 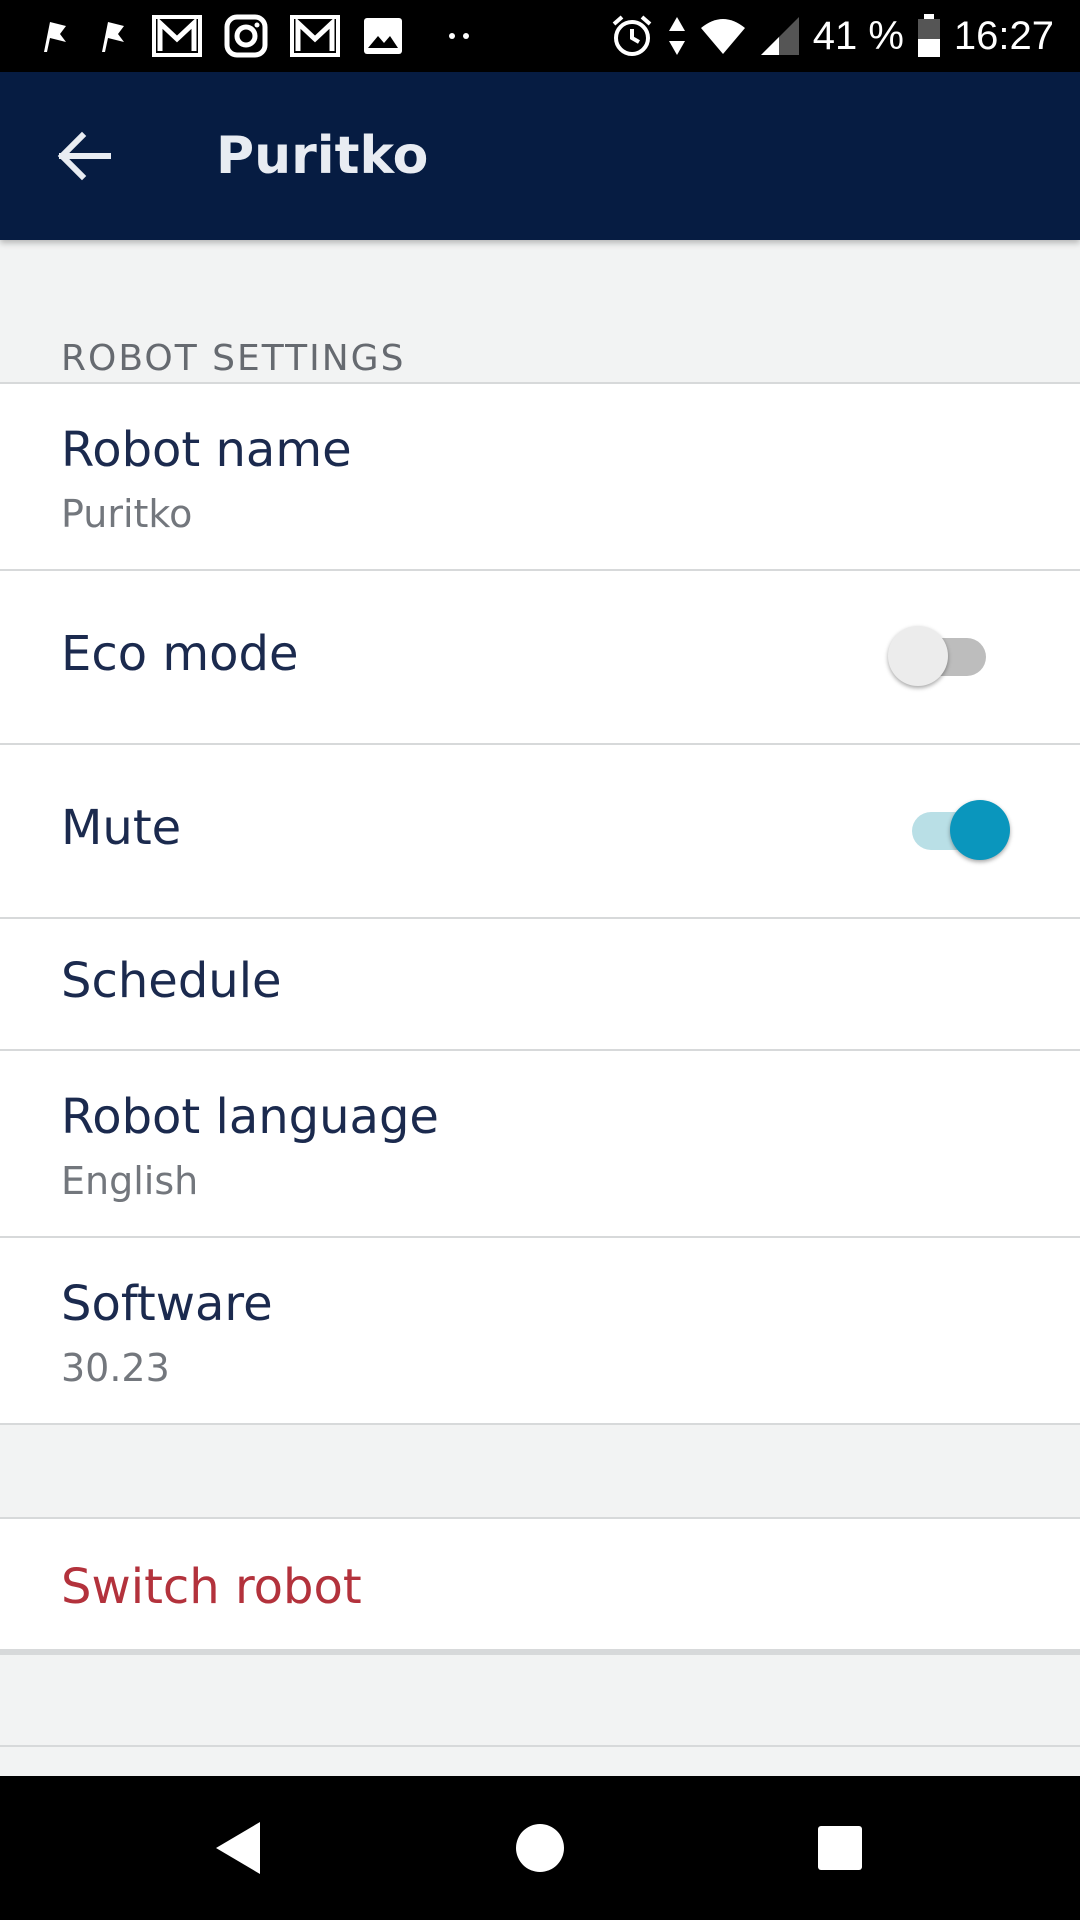 What do you see at coordinates (540, 658) in the screenshot?
I see `eco-mode-row: Eco mode` at bounding box center [540, 658].